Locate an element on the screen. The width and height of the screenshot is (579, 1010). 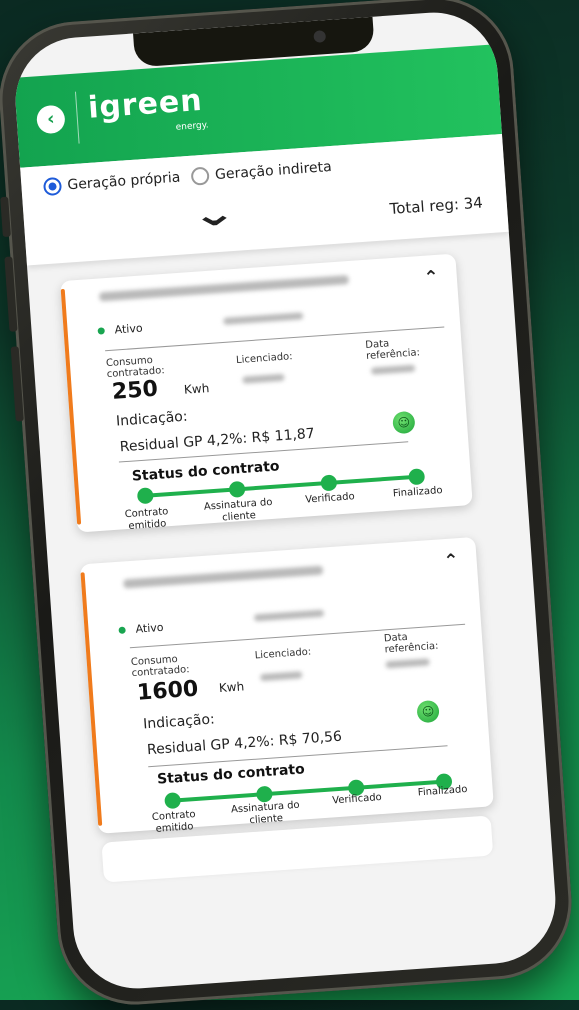
camera-icon is located at coordinates (319, 36).